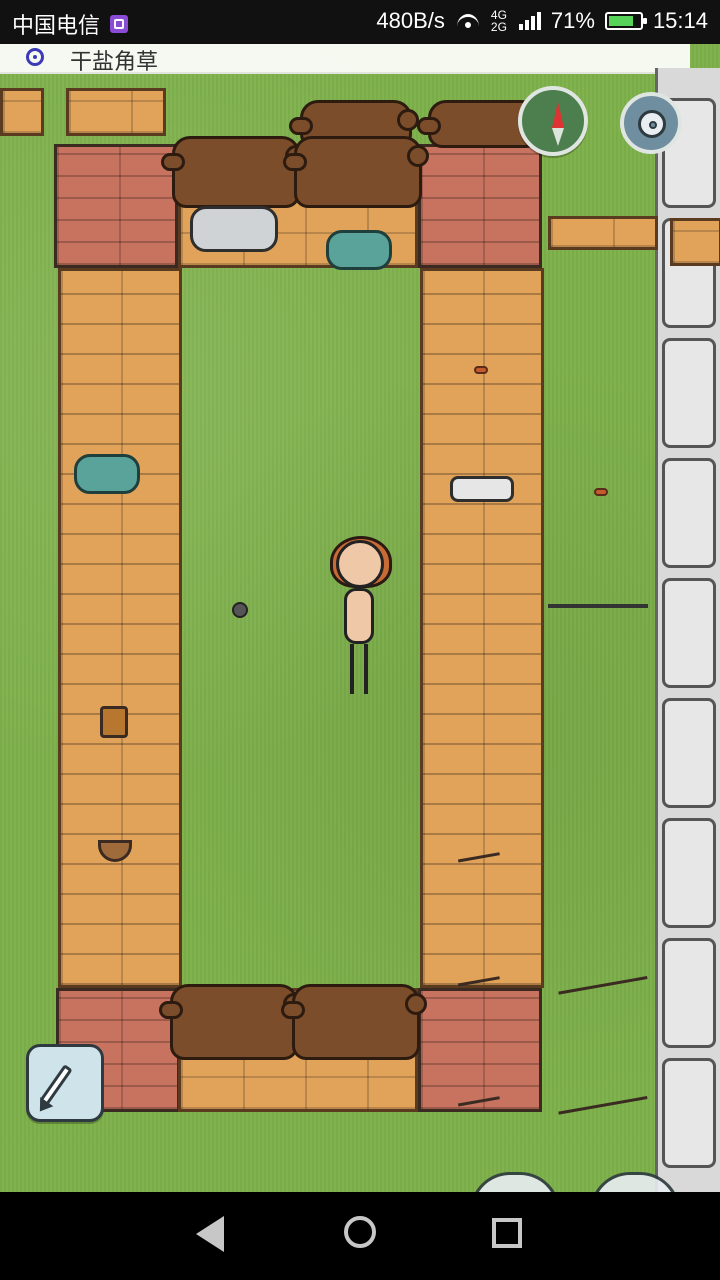  What do you see at coordinates (529, 21) in the screenshot?
I see `signal-icon` at bounding box center [529, 21].